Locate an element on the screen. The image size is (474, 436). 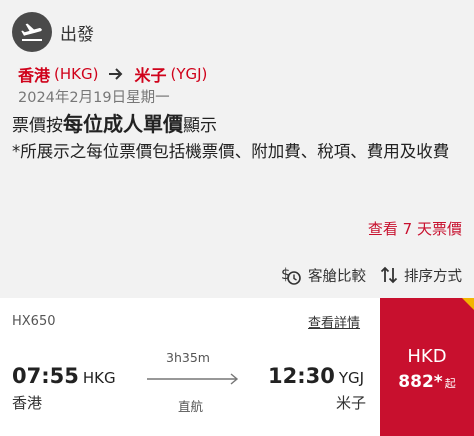
departure-label: 出發 is located at coordinates (77, 34).